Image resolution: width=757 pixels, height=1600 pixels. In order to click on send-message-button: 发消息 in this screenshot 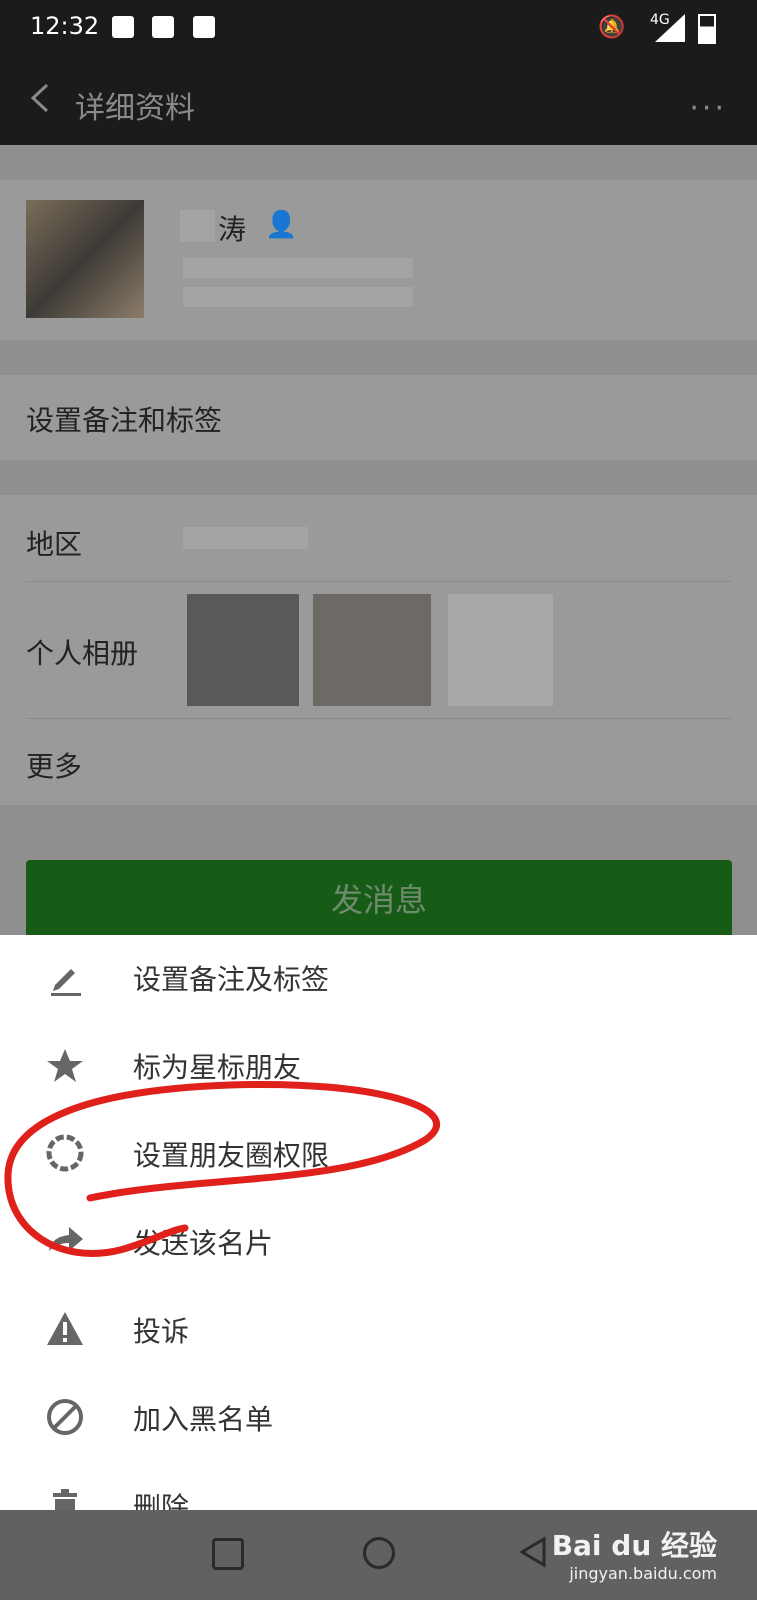, I will do `click(379, 900)`.